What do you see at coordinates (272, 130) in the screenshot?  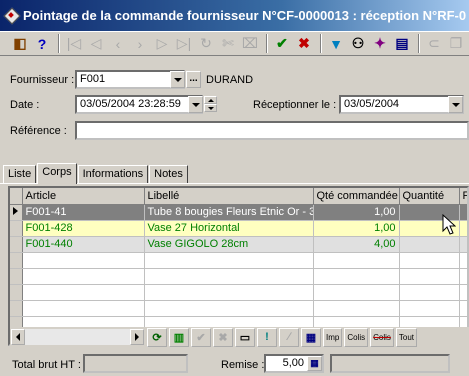 I see `reference-field` at bounding box center [272, 130].